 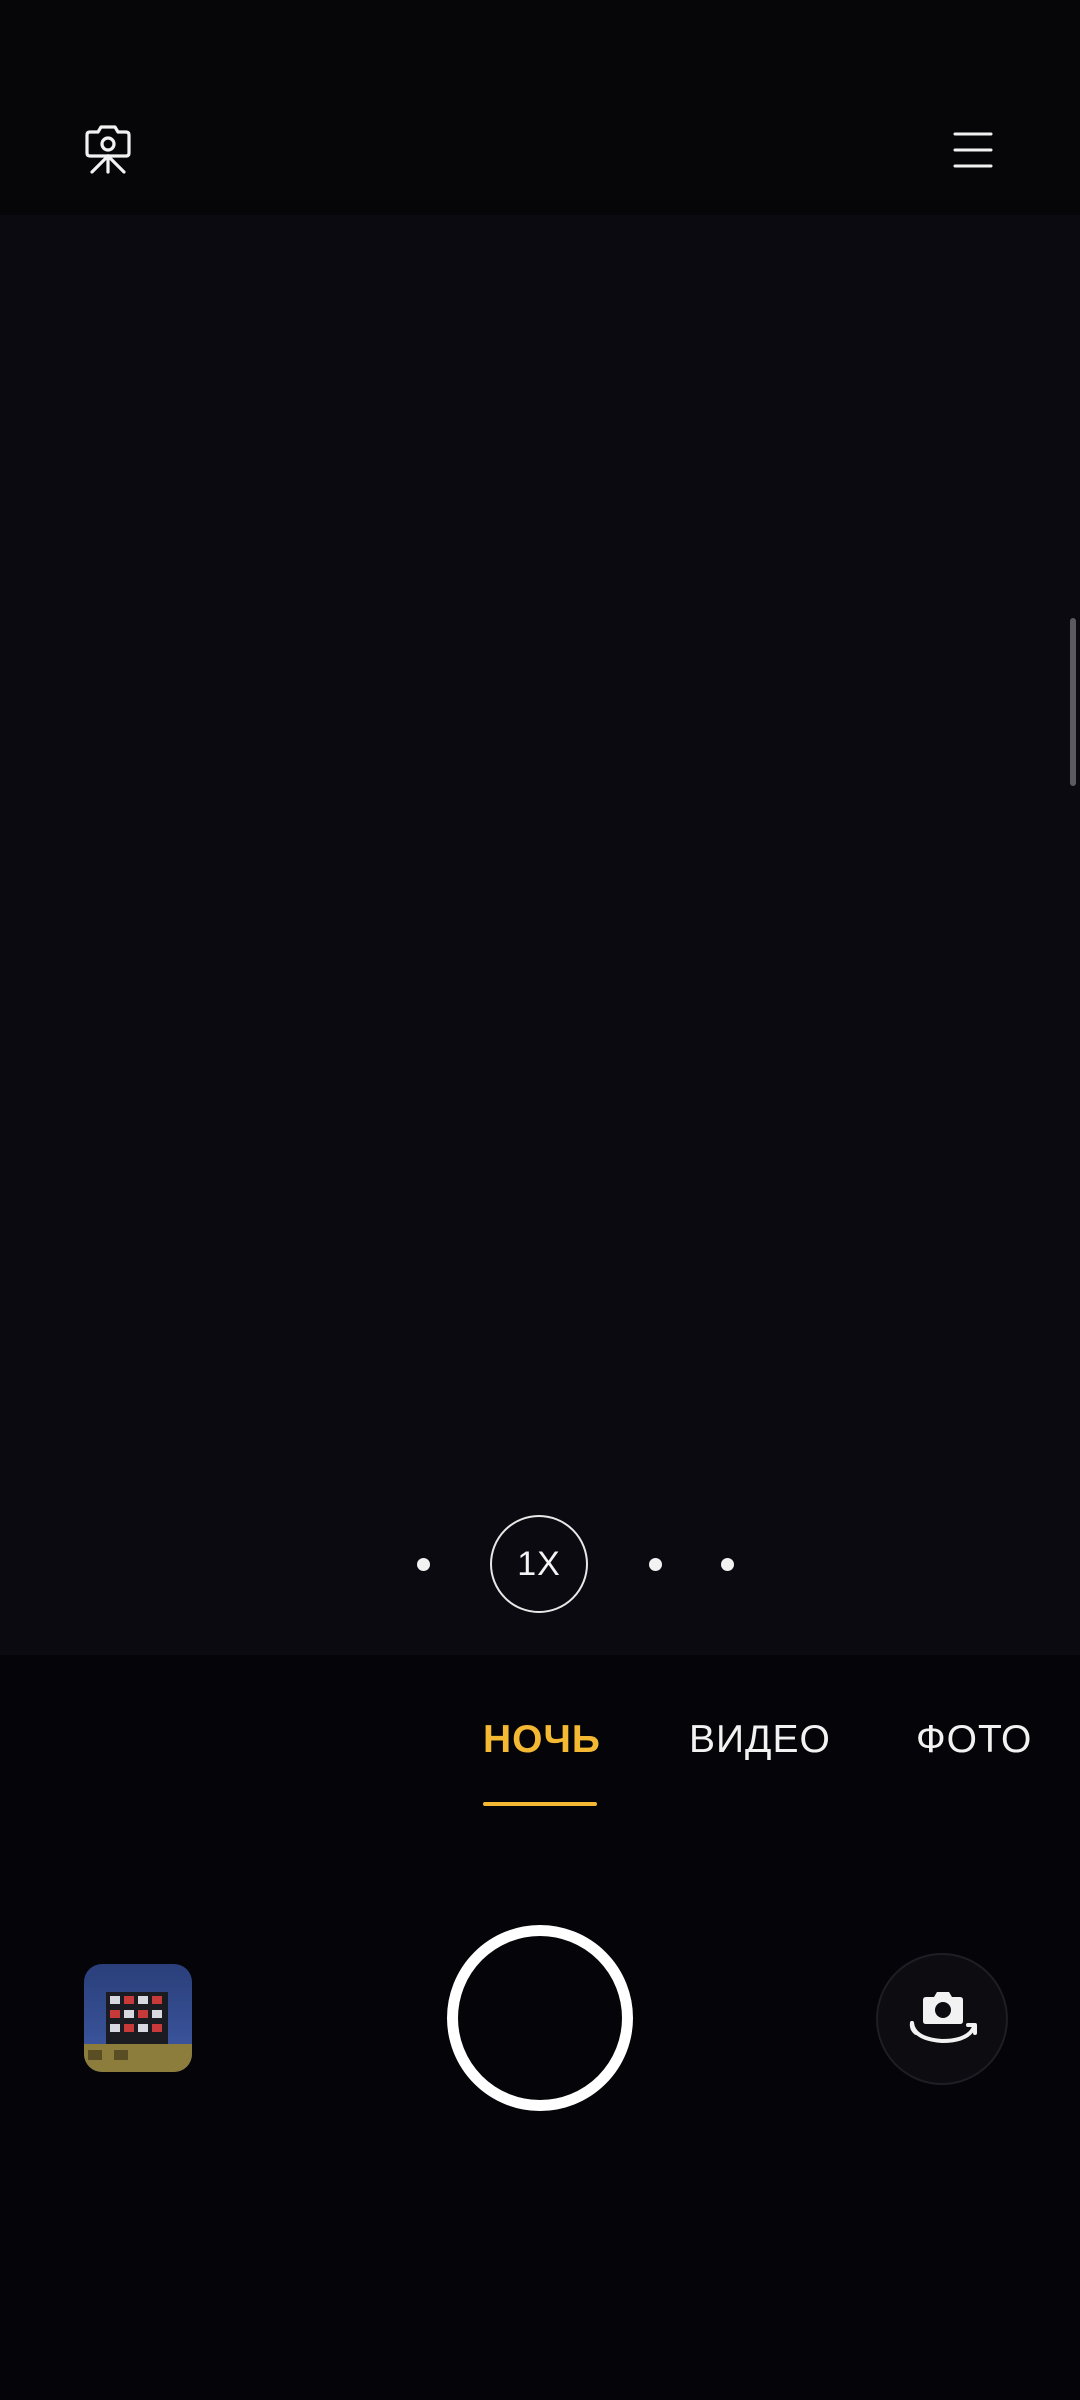 I want to click on gallery-thumbnail-image, so click(x=138, y=2018).